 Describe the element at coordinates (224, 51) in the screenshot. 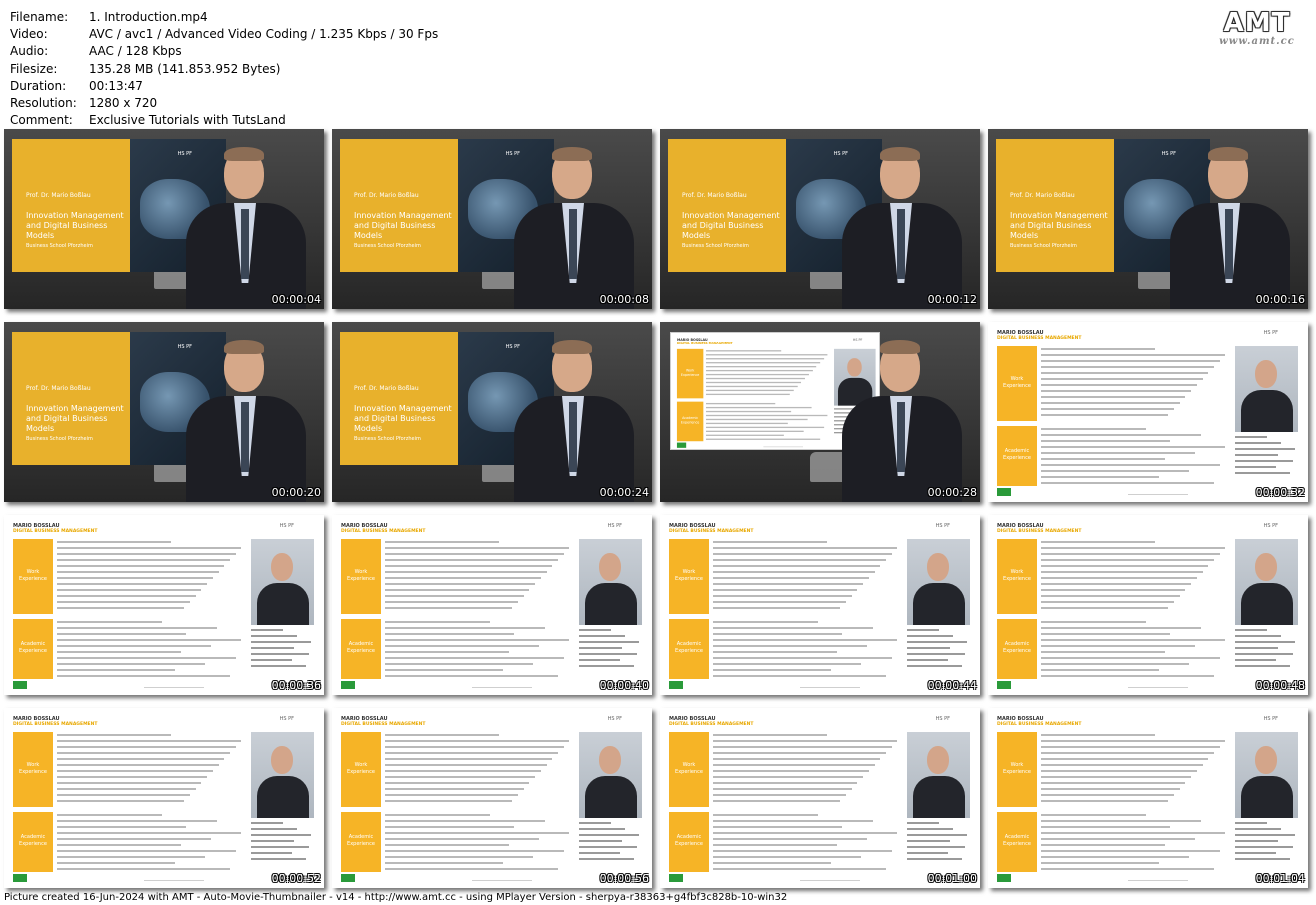

I see `info-row: Audio: AAC / 128 Kbps` at that location.